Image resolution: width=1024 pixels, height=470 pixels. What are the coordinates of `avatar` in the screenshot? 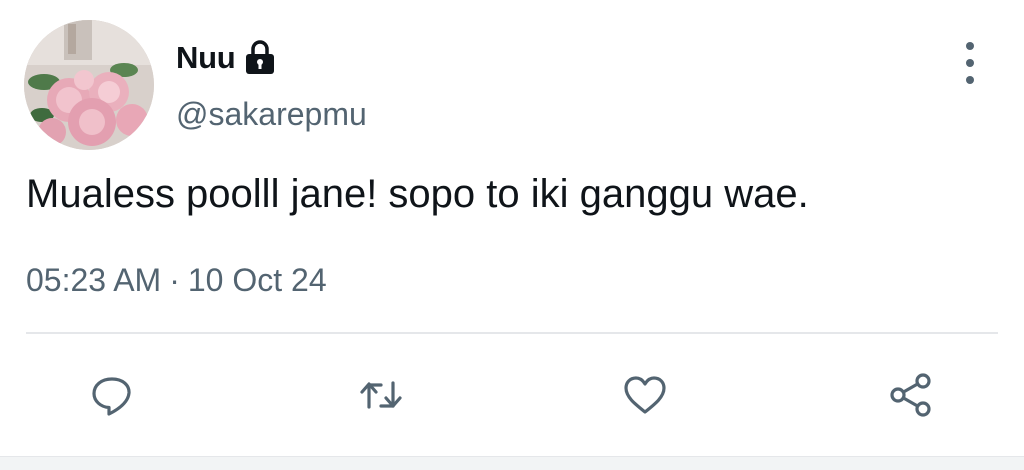 It's located at (89, 85).